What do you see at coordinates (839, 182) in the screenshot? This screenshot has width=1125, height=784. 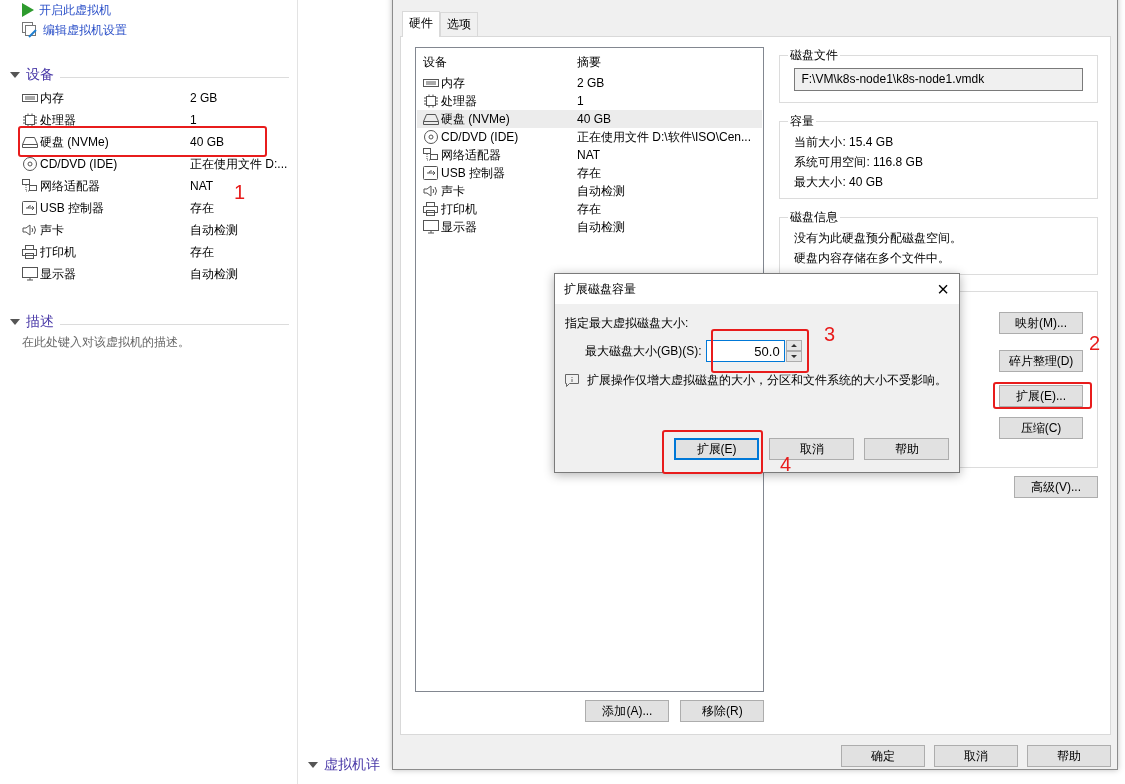 I see `info-text: 最大大小: 40 GB` at bounding box center [839, 182].